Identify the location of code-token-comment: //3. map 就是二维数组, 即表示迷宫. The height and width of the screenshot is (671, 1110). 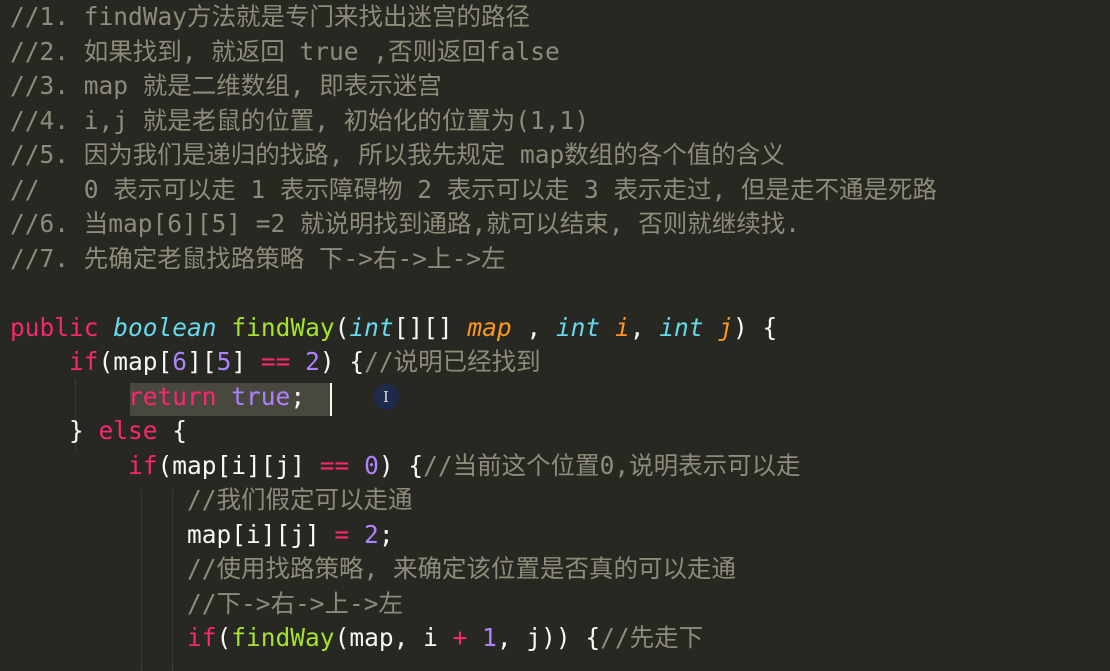
(226, 85).